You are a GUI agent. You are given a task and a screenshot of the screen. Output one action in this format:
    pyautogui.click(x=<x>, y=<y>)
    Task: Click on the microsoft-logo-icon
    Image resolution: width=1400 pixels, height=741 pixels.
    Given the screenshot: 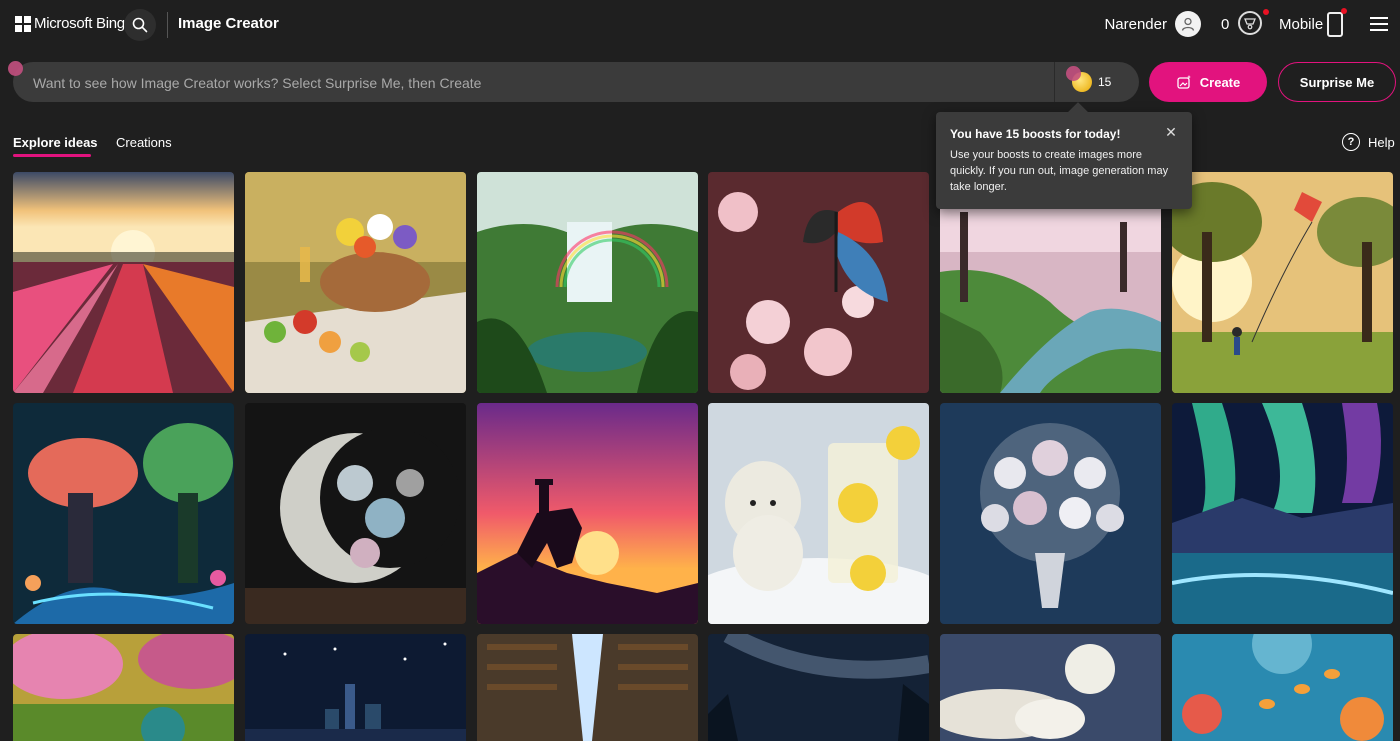 What is the action you would take?
    pyautogui.click(x=23, y=24)
    